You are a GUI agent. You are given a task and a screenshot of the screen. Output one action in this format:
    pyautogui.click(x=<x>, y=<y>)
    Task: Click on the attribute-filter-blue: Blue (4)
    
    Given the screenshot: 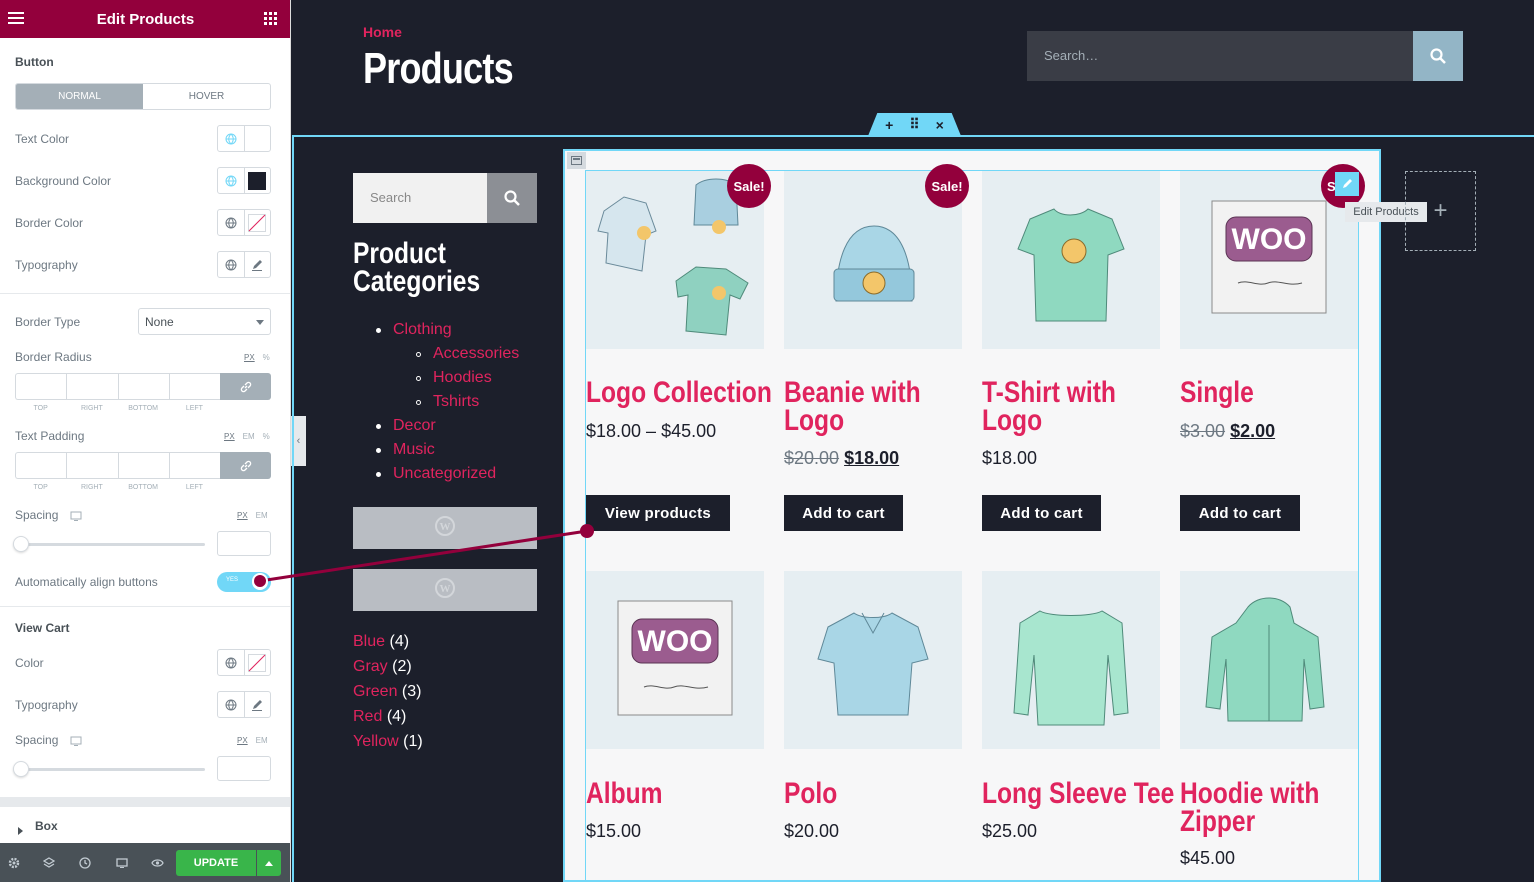 What is the action you would take?
    pyautogui.click(x=381, y=642)
    